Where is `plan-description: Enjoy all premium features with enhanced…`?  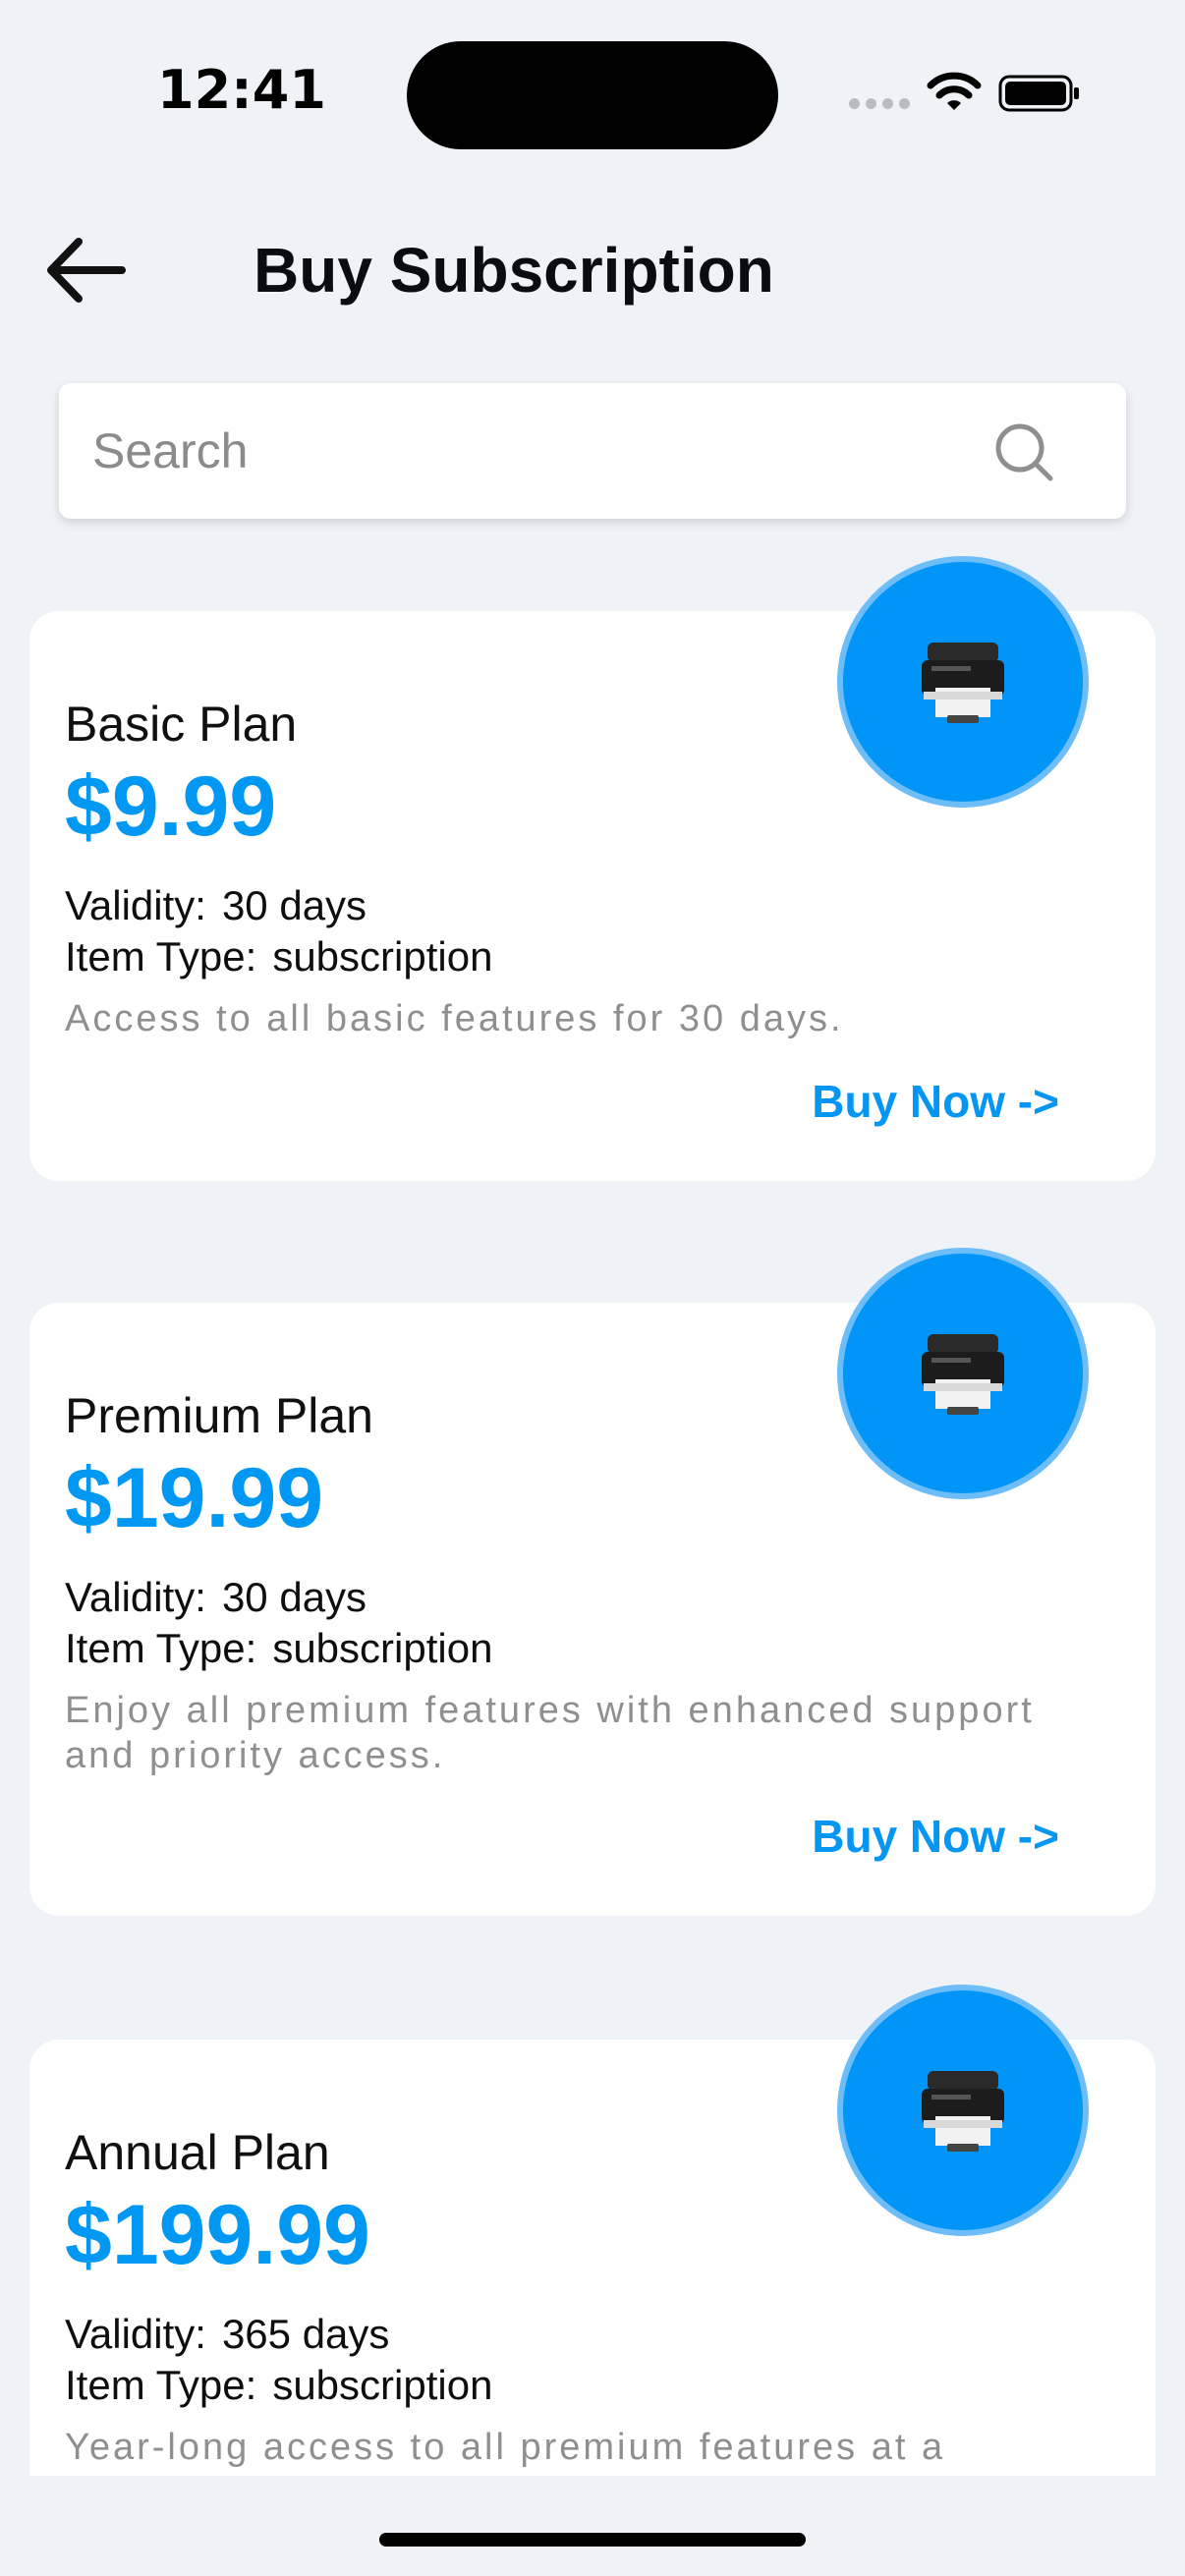
plan-description: Enjoy all premium features with enhanced… is located at coordinates (550, 1733).